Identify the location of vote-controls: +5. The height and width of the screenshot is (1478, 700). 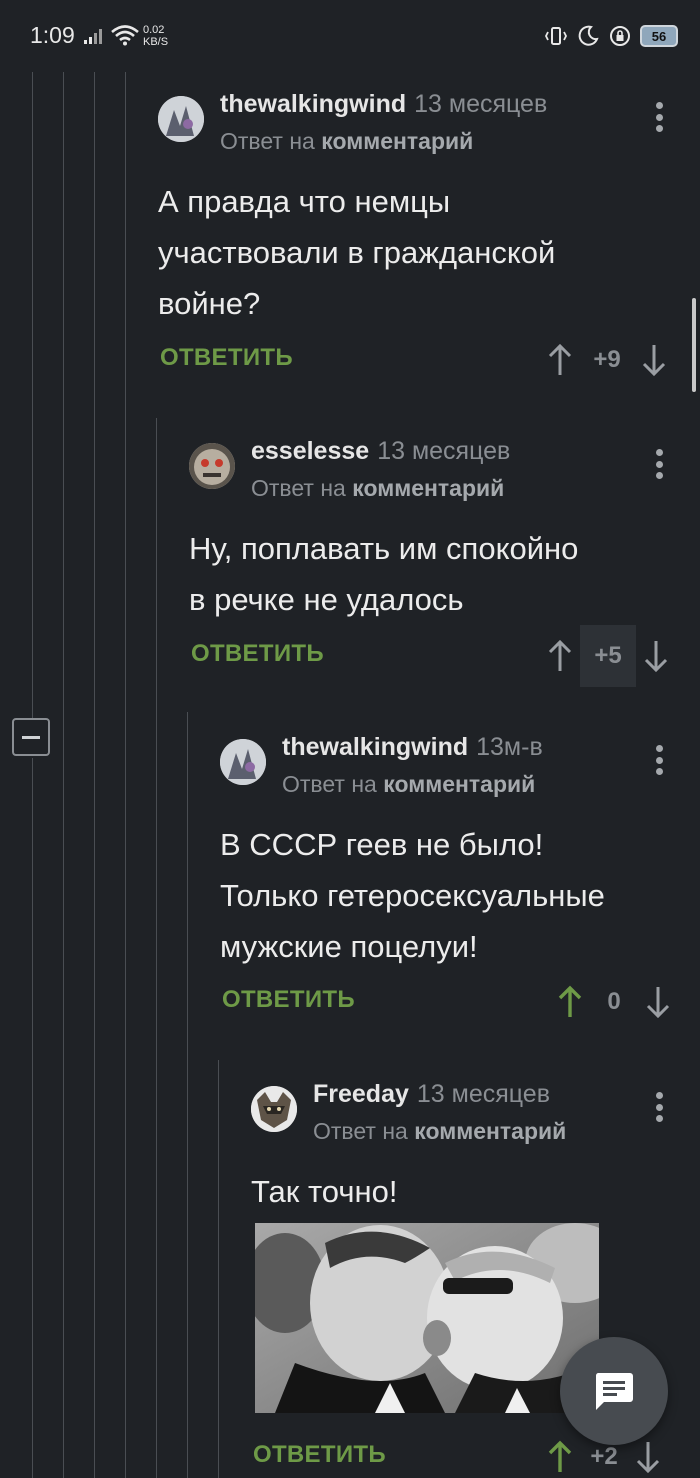
(608, 656).